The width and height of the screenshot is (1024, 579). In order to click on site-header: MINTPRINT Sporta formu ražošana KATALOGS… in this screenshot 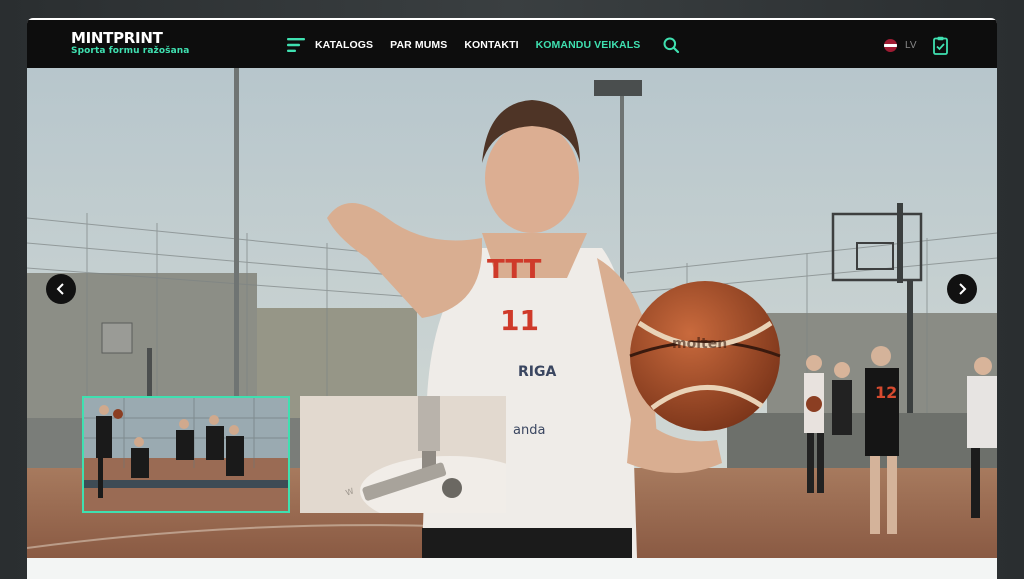, I will do `click(512, 43)`.